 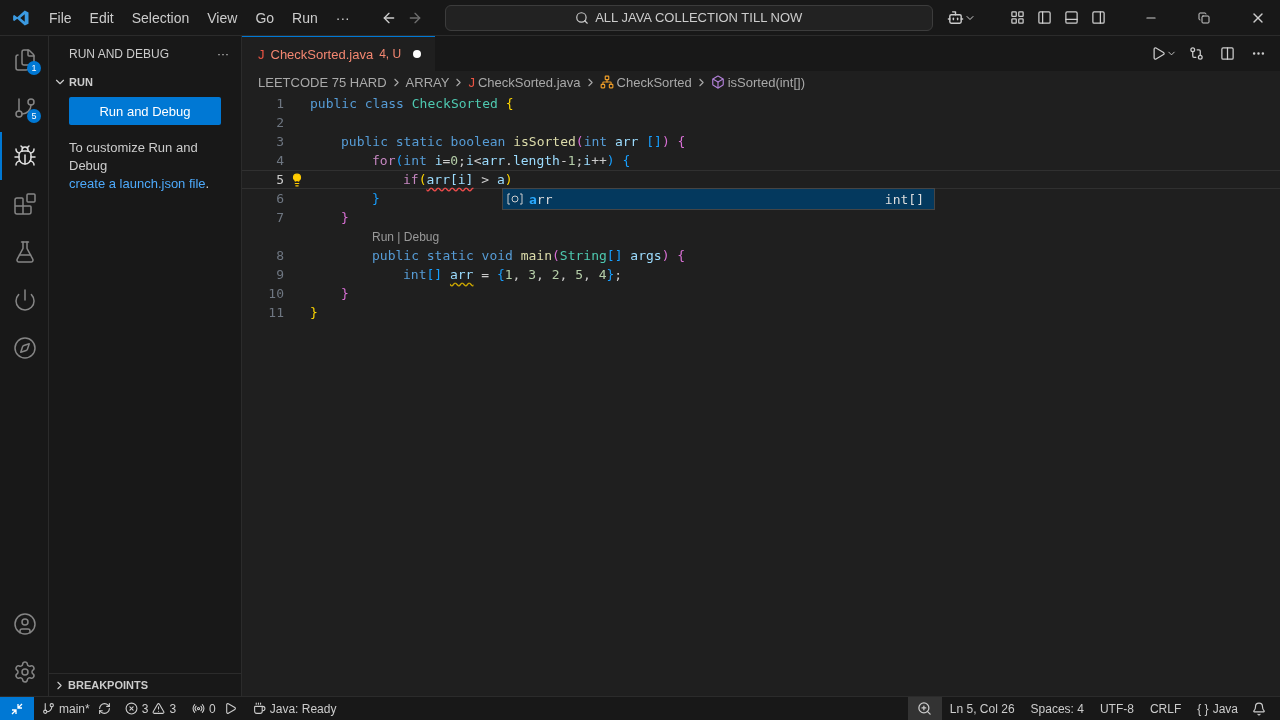 What do you see at coordinates (322, 82) in the screenshot?
I see `breadcrumb: LEETCODE 75 HARD` at bounding box center [322, 82].